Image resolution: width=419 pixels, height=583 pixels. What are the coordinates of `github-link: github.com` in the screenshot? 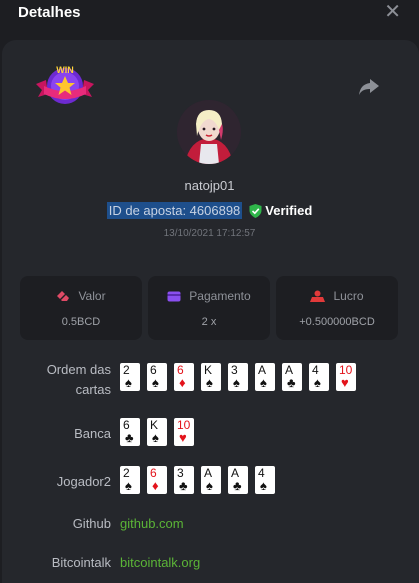 It's located at (152, 523).